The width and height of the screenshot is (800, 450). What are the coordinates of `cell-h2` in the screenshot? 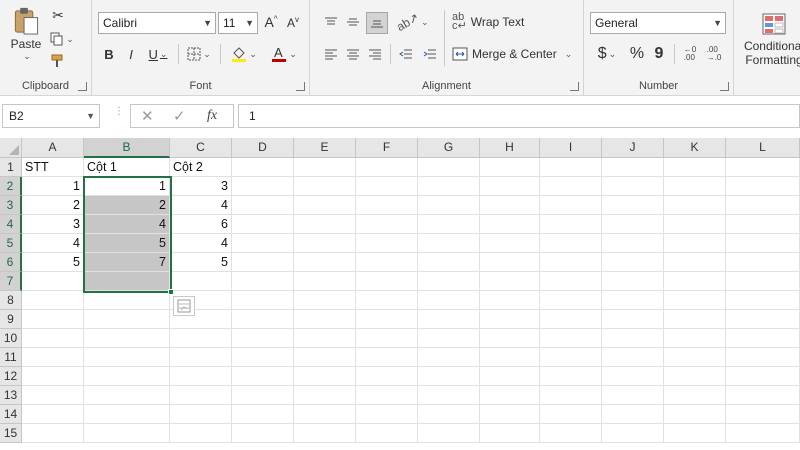 It's located at (510, 186).